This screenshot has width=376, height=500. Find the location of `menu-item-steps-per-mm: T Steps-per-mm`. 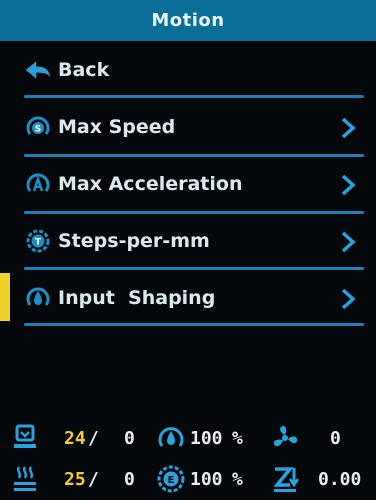

menu-item-steps-per-mm: T Steps-per-mm is located at coordinates (194, 241).